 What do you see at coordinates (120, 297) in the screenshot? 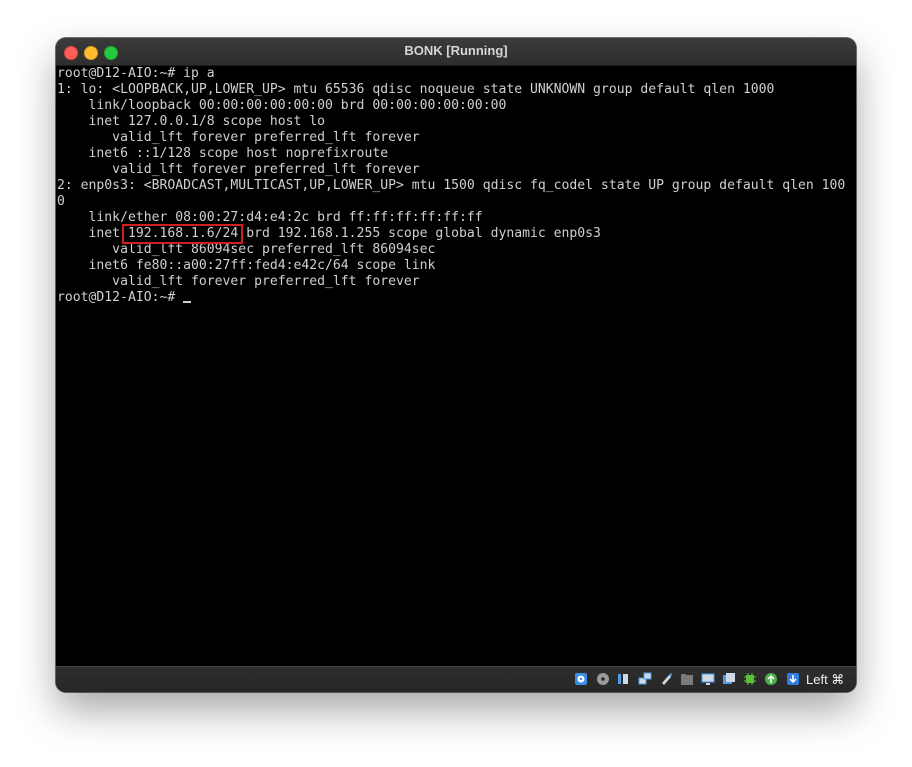
I see `shell-prompt: root@D12-AIO:~#` at bounding box center [120, 297].